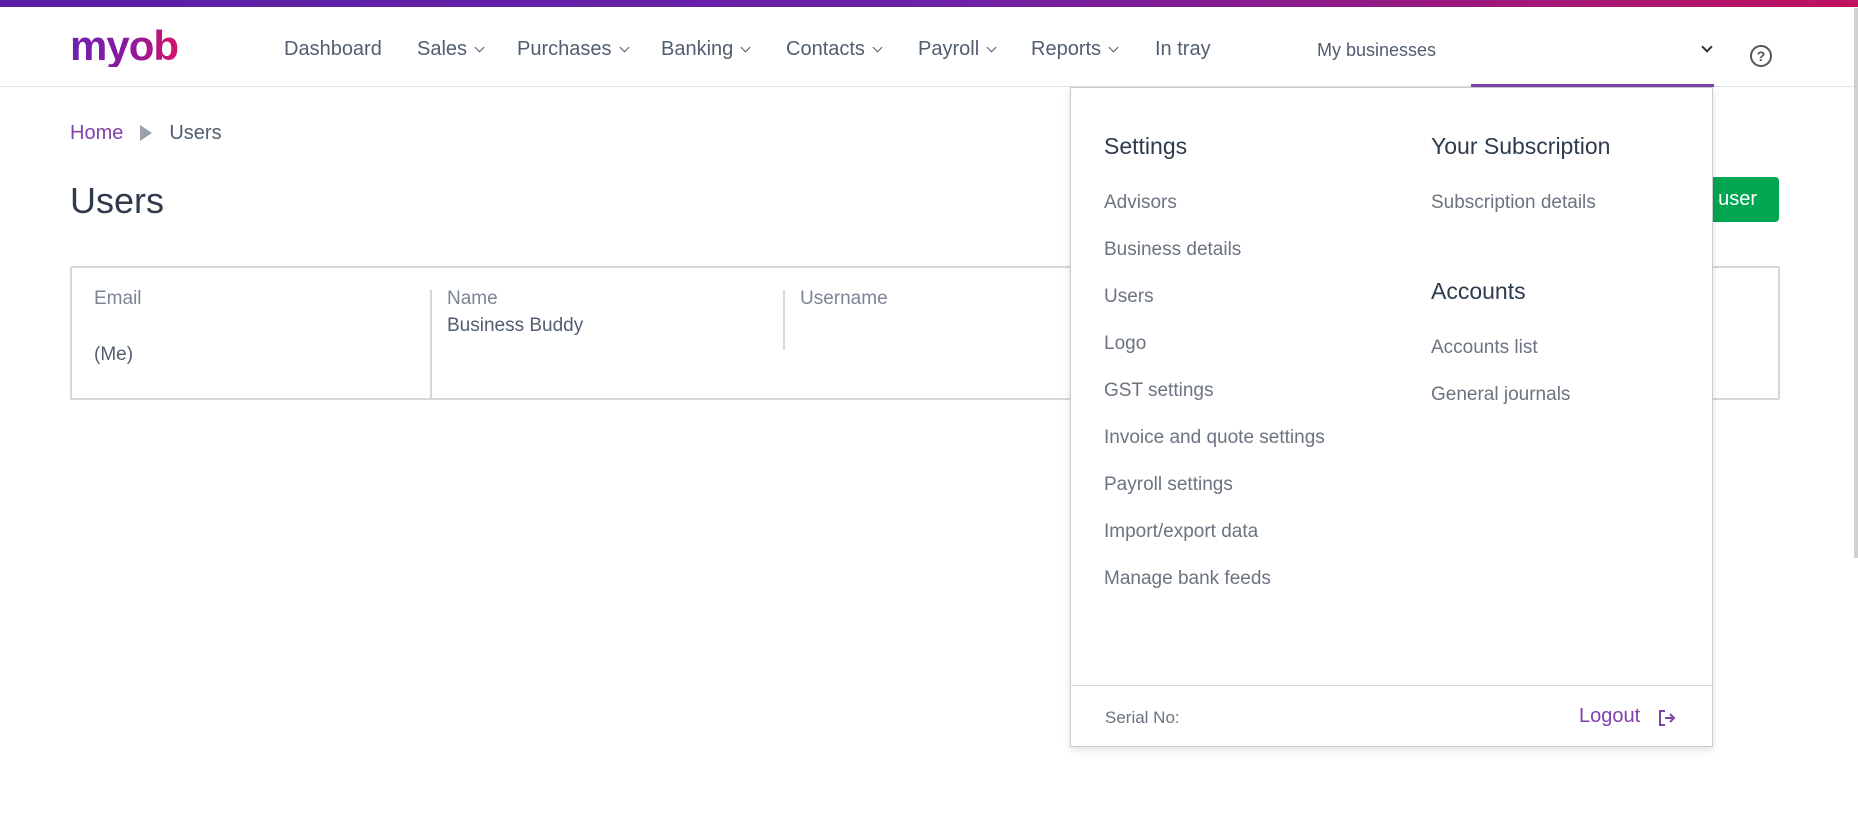  Describe the element at coordinates (1478, 291) in the screenshot. I see `accounts-heading: Accounts` at that location.